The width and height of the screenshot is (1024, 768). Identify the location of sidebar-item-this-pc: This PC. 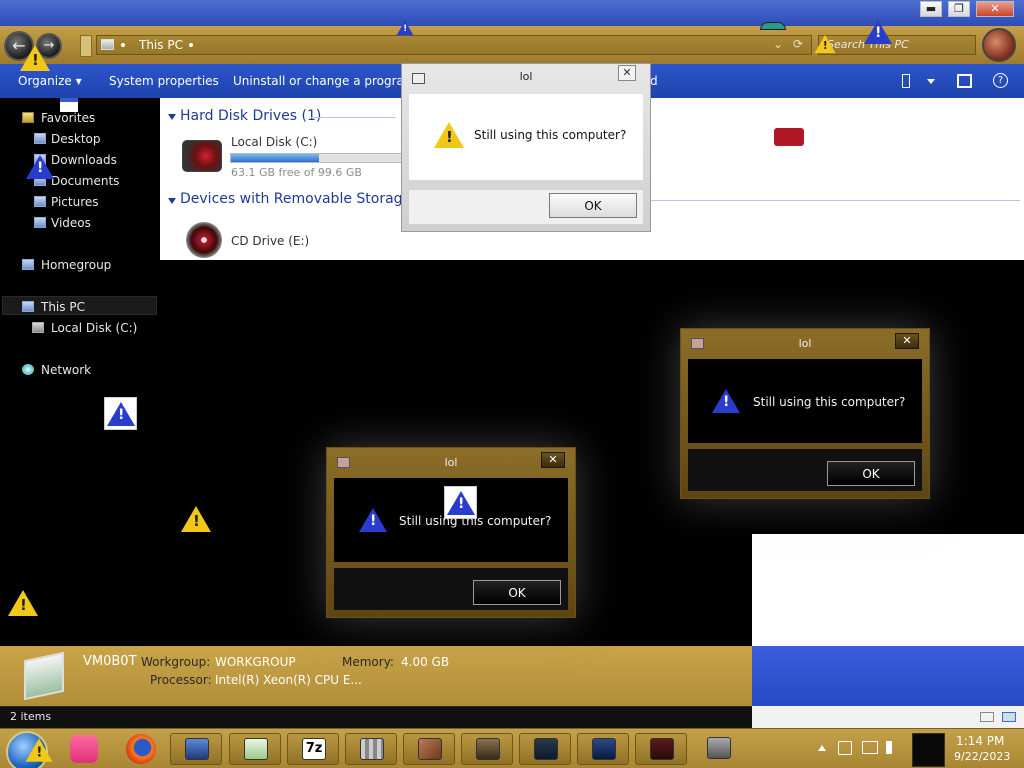
(63, 307).